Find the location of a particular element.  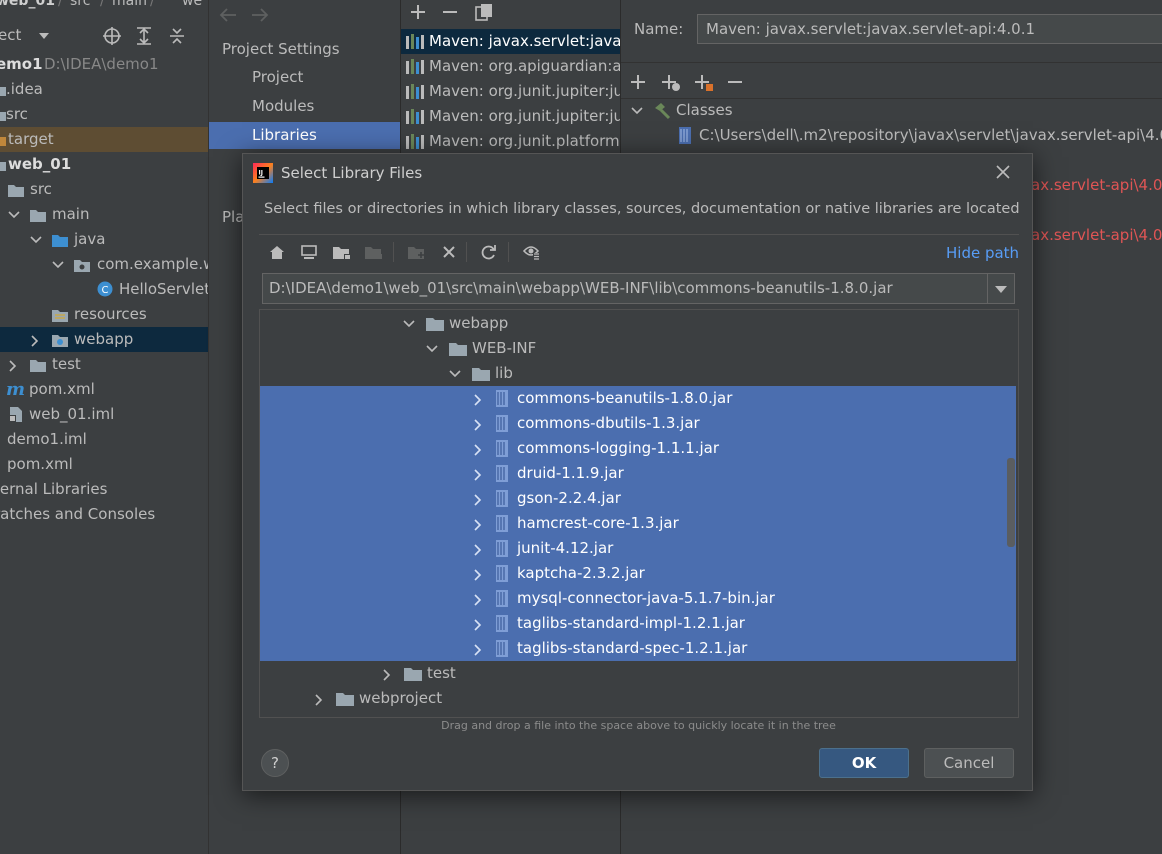

tree-item: ternal Libraries is located at coordinates (104, 489).